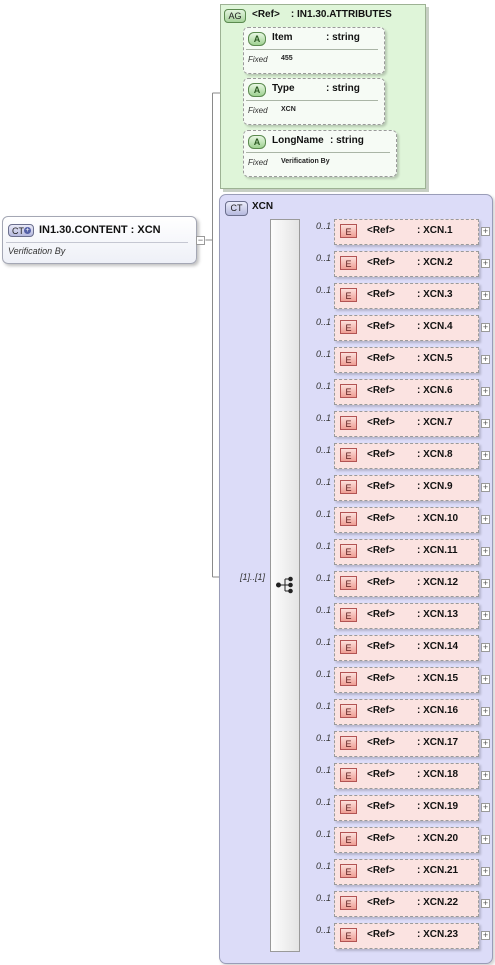 Image resolution: width=495 pixels, height=965 pixels. I want to click on attribute-type-attr: A Type : string Fixed XCN, so click(314, 101).